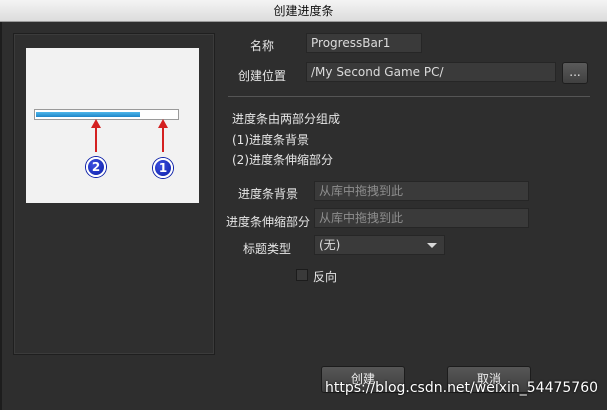  Describe the element at coordinates (462, 388) in the screenshot. I see `watermark: https://blog.csdn.net/weixin_54475760` at that location.